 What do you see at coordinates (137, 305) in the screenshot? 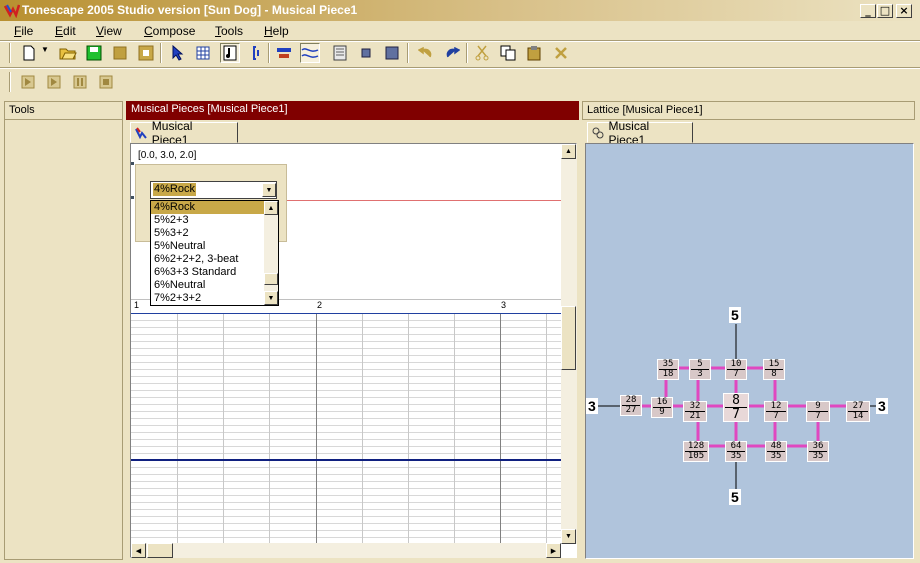
I see `measure-1: 1` at bounding box center [137, 305].